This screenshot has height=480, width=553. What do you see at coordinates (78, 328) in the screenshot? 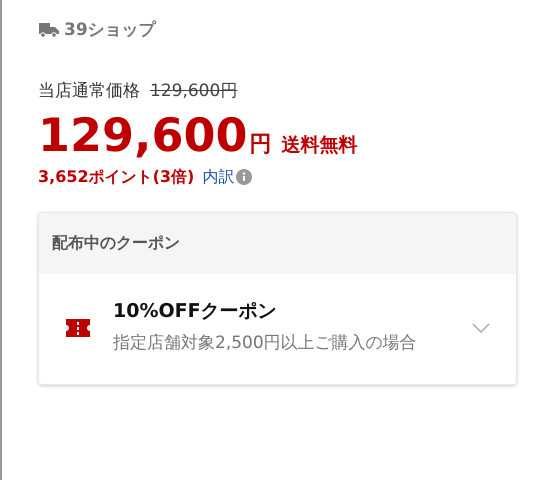
I see `ticket-icon` at bounding box center [78, 328].